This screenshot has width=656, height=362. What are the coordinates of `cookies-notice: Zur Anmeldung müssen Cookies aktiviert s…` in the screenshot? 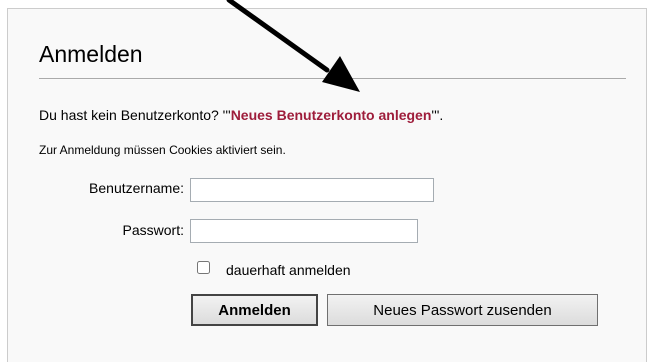 It's located at (162, 150).